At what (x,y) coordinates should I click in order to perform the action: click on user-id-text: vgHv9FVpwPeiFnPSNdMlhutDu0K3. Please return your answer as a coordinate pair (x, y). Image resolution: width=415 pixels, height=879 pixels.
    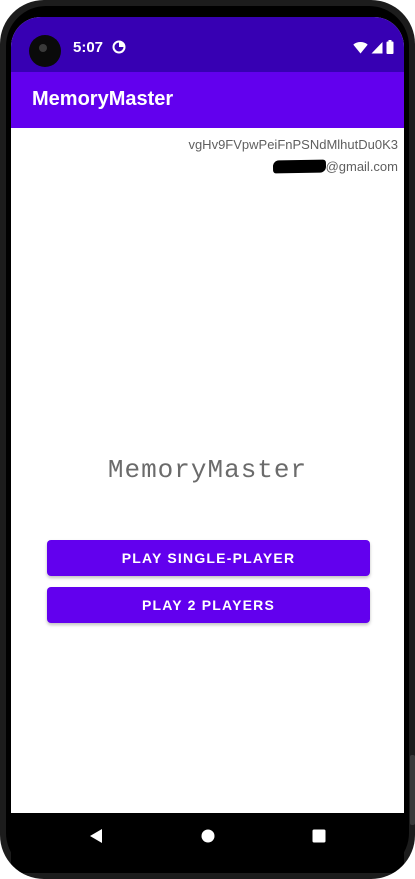
    Looking at the image, I should click on (293, 144).